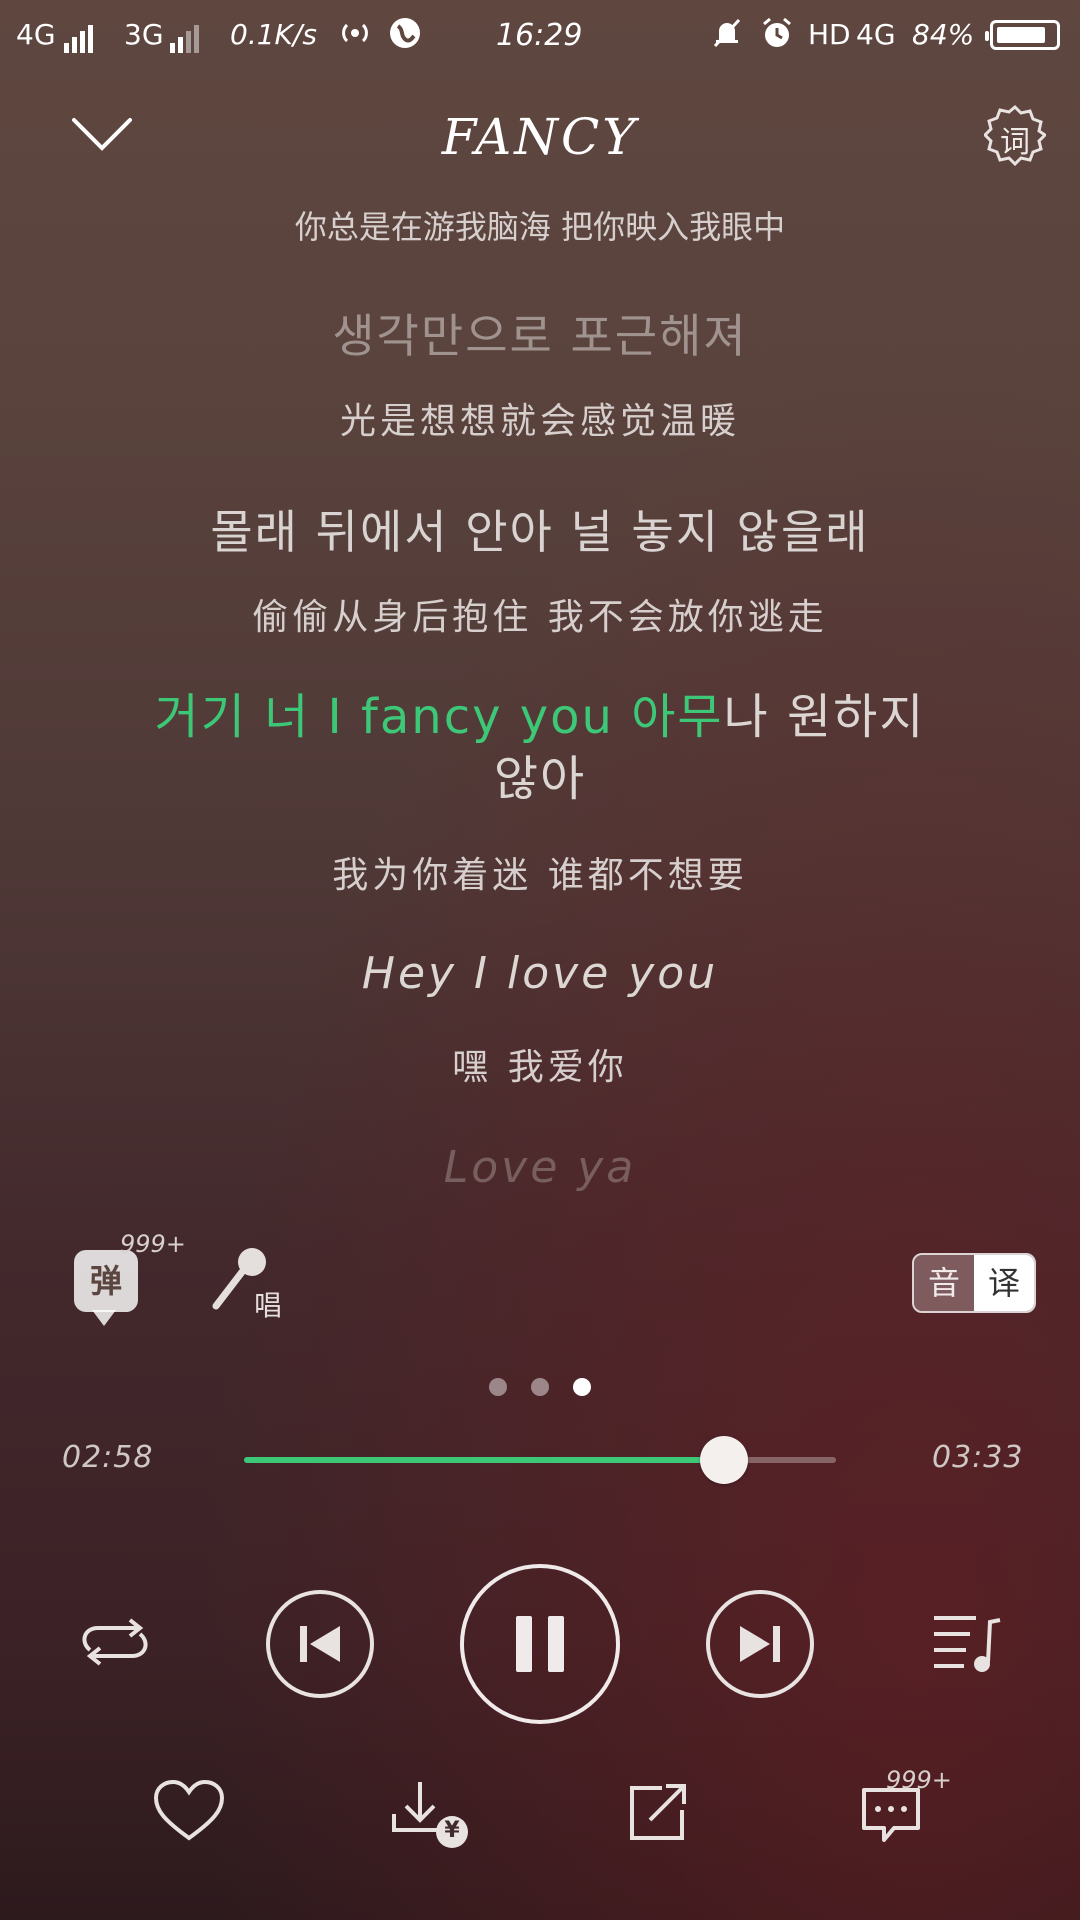  I want to click on lyric-line: 你总是在游我脑海 把你映入我眼中, so click(540, 227).